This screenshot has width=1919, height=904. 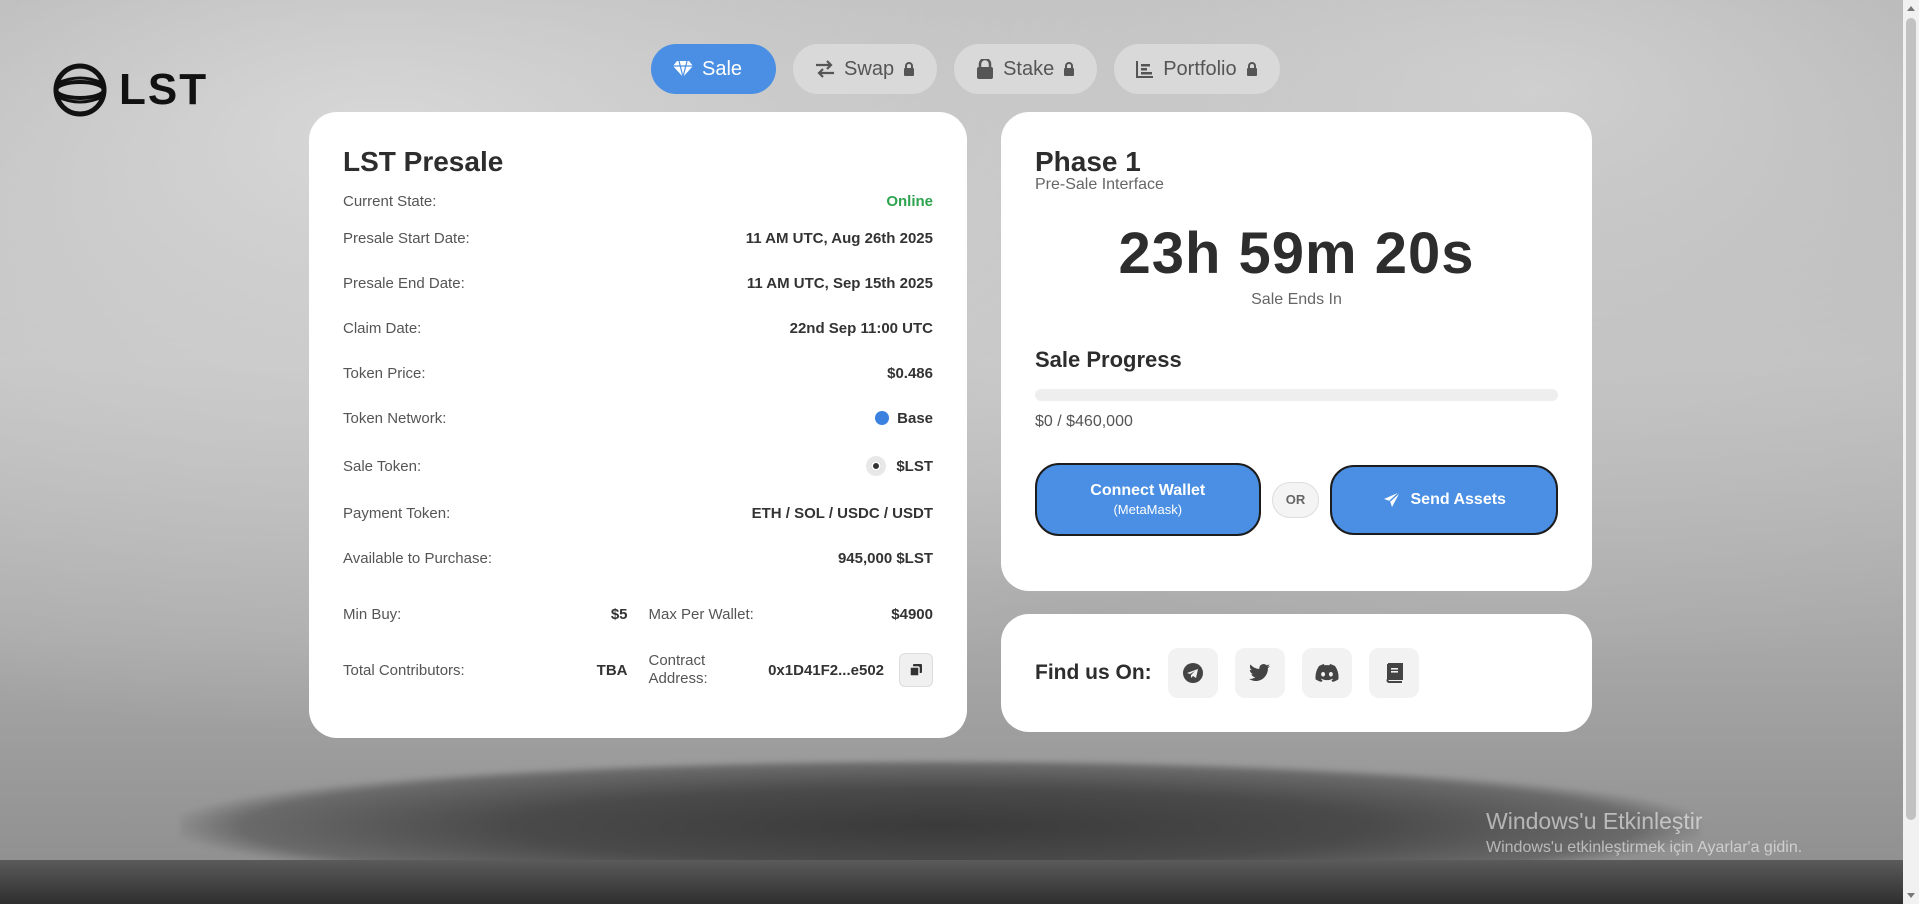 What do you see at coordinates (390, 201) in the screenshot?
I see `state-label: Current State:` at bounding box center [390, 201].